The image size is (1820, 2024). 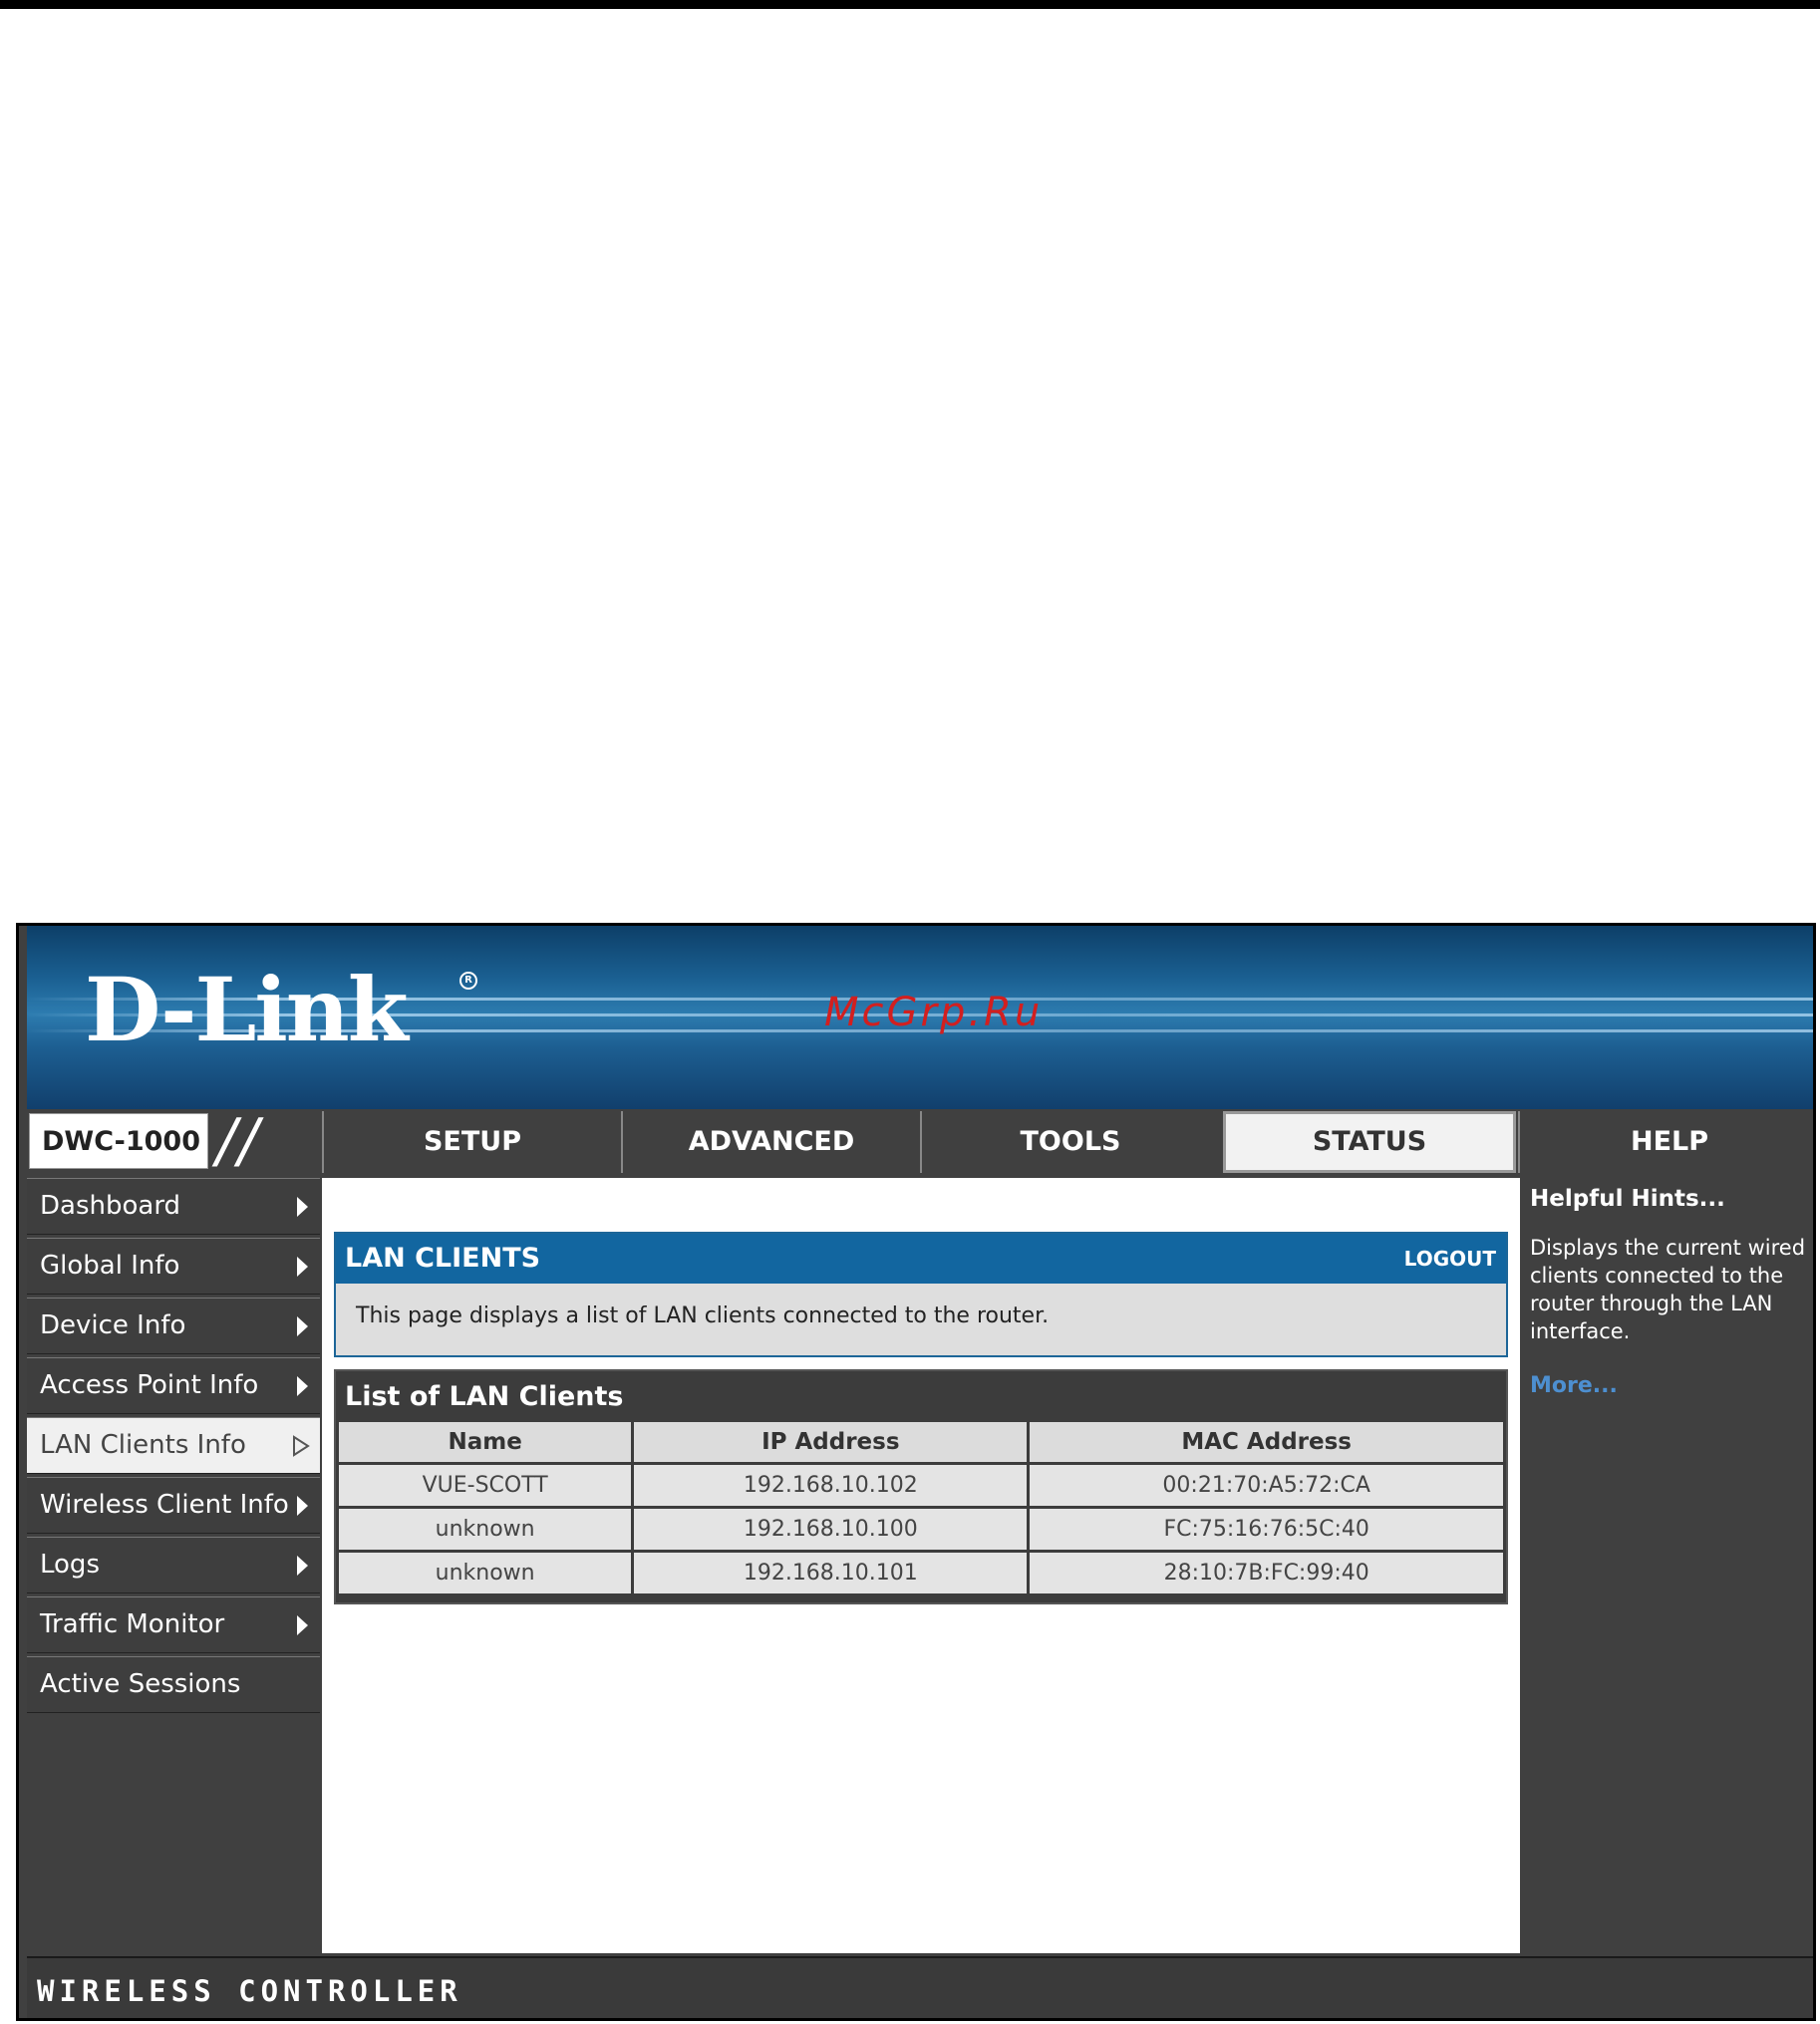 What do you see at coordinates (1450, 1259) in the screenshot?
I see `logout-link: LOGOUT` at bounding box center [1450, 1259].